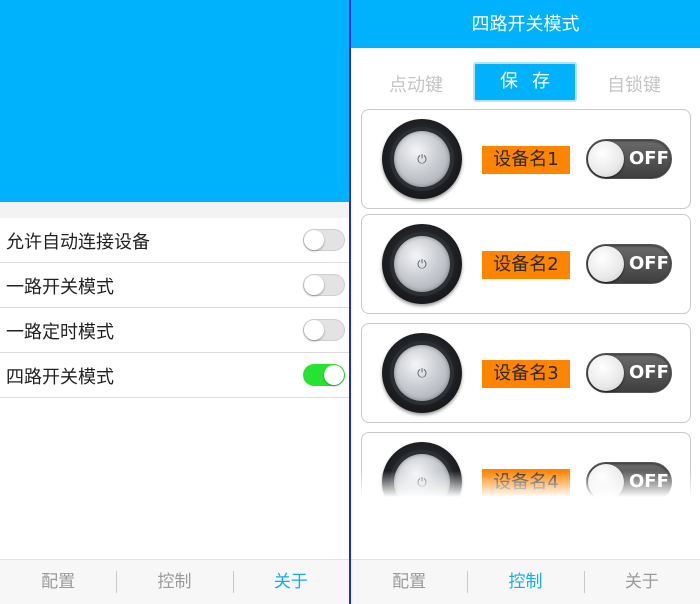  I want to click on save-button: 保存, so click(525, 82).